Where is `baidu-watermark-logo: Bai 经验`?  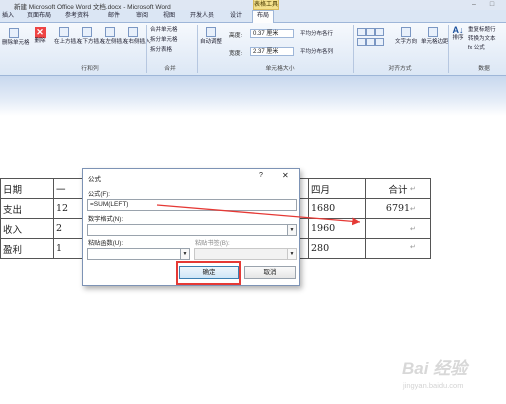 baidu-watermark-logo: Bai 经验 is located at coordinates (435, 368).